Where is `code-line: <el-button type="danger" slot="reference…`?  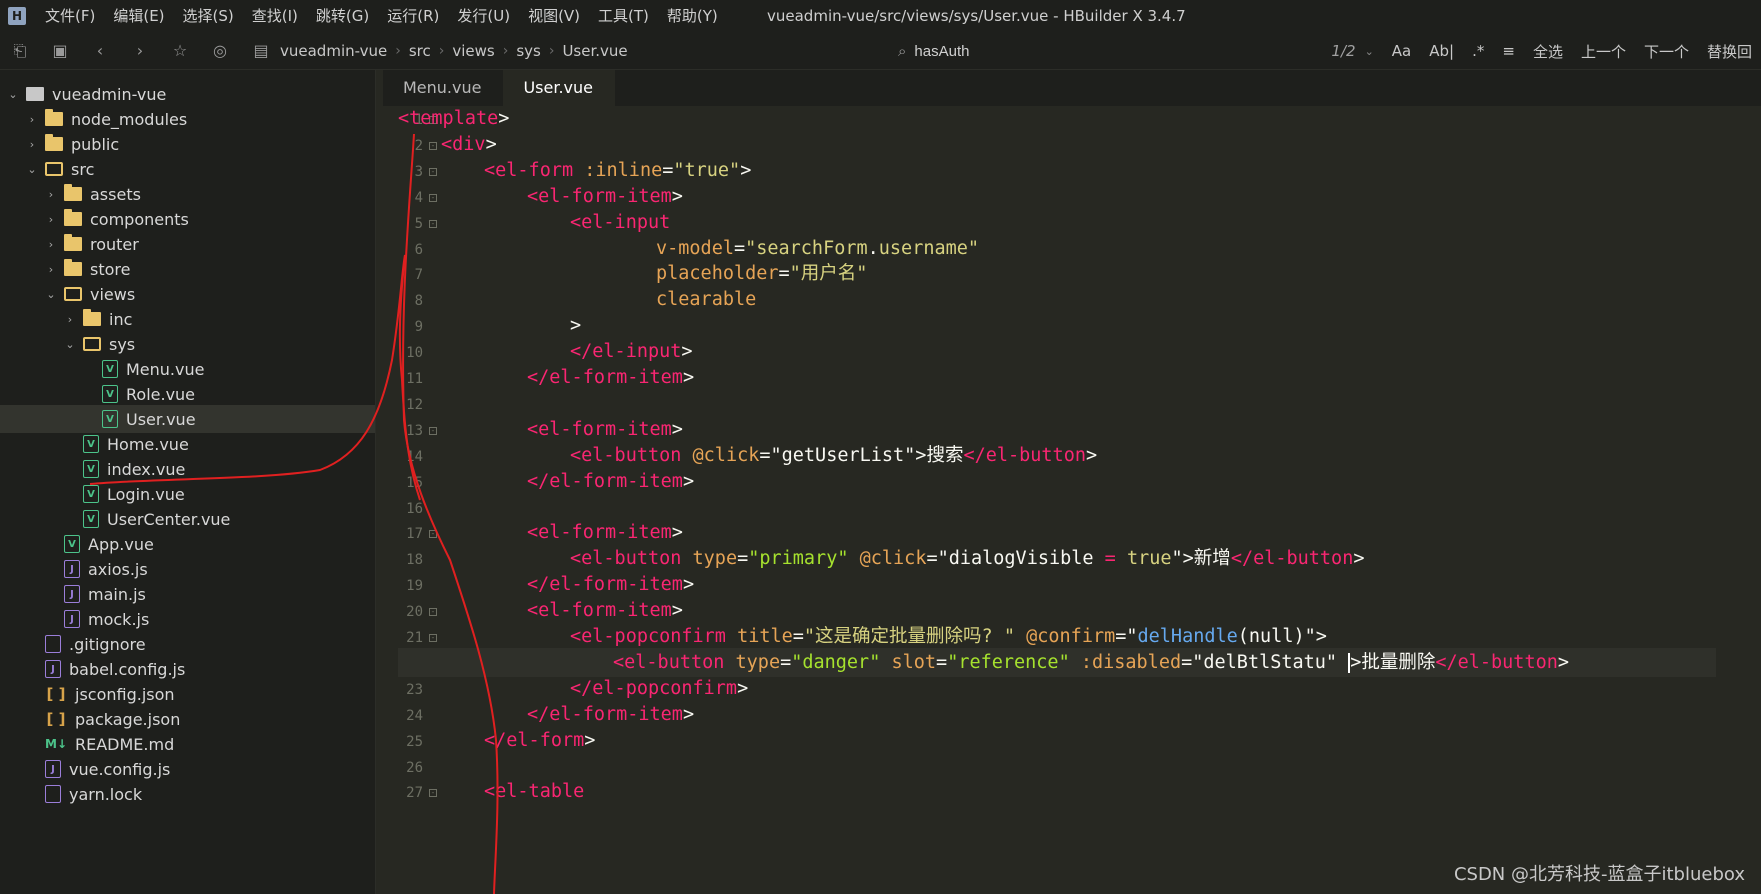 code-line: <el-button type="danger" slot="reference… is located at coordinates (1057, 662).